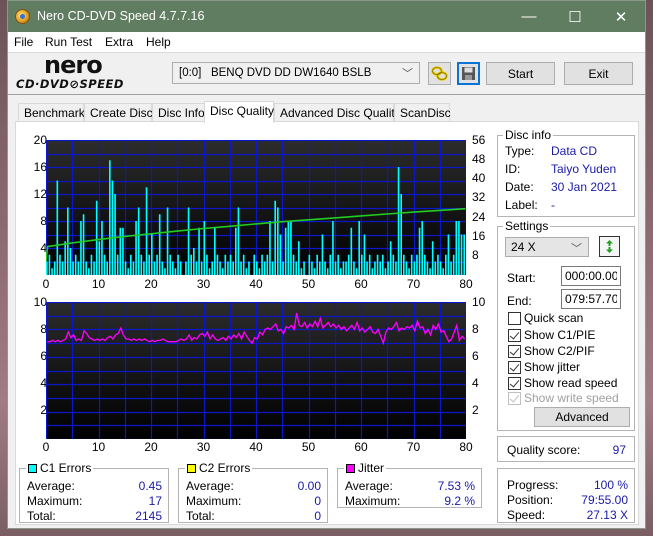  Describe the element at coordinates (40, 302) in the screenshot. I see `y-tick-label: 10` at that location.